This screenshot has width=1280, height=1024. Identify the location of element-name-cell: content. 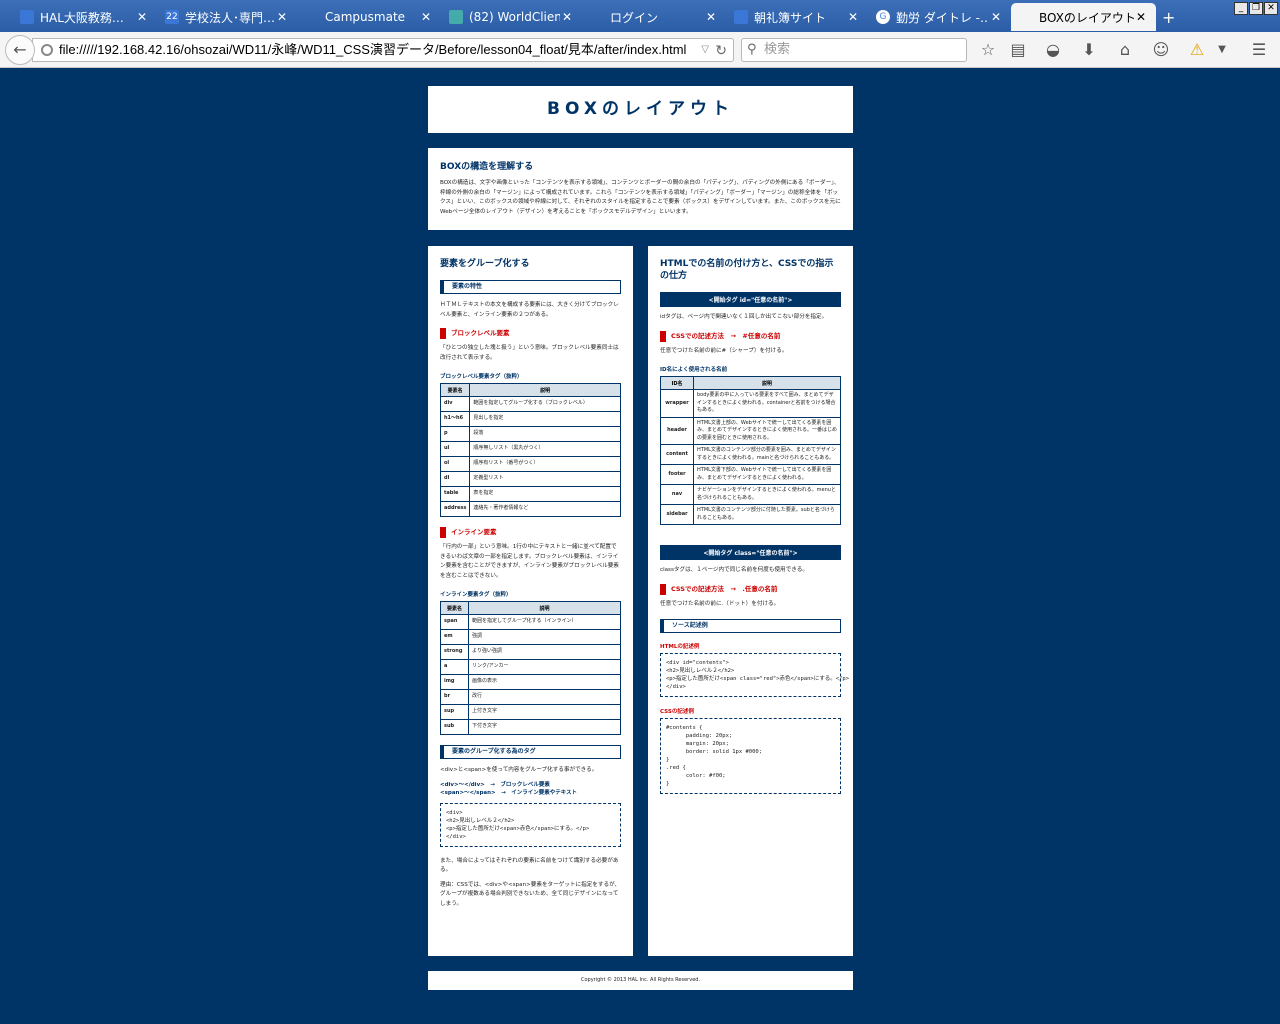
(677, 454).